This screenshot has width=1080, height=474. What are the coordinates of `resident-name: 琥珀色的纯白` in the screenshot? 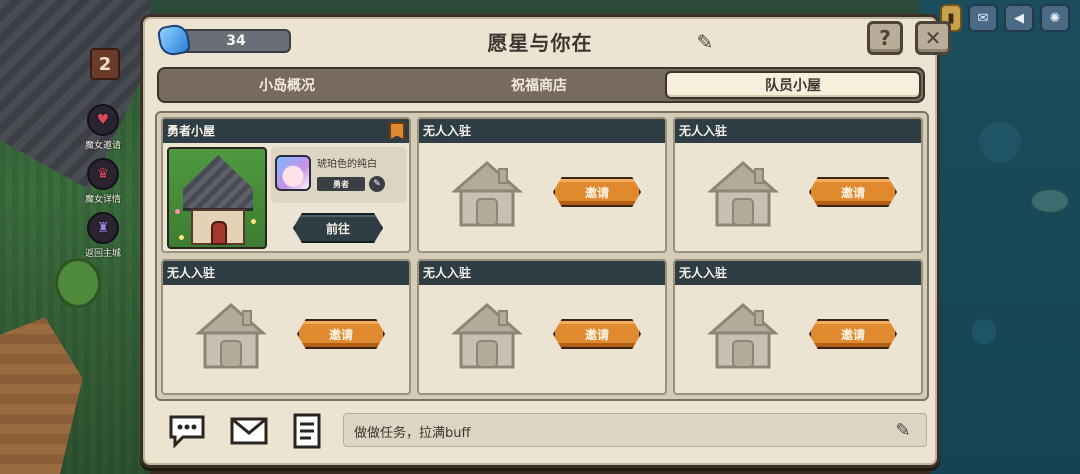 It's located at (347, 164).